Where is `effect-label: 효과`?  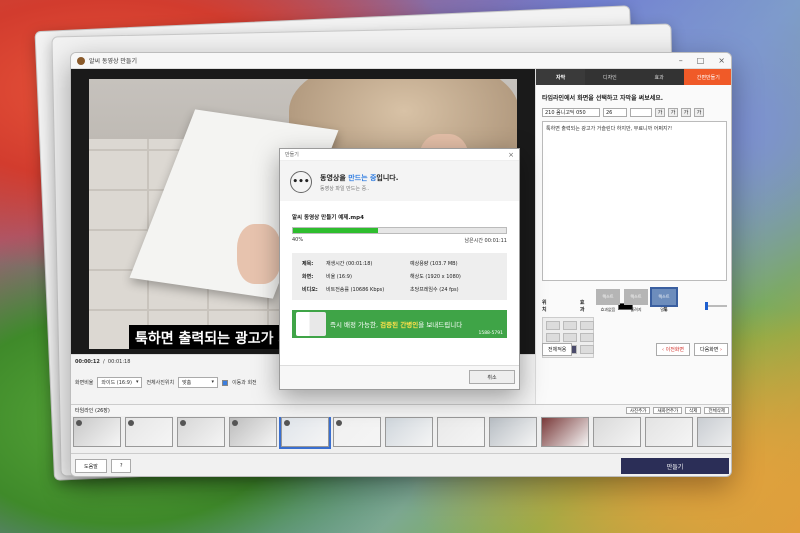 effect-label: 효과 is located at coordinates (582, 306).